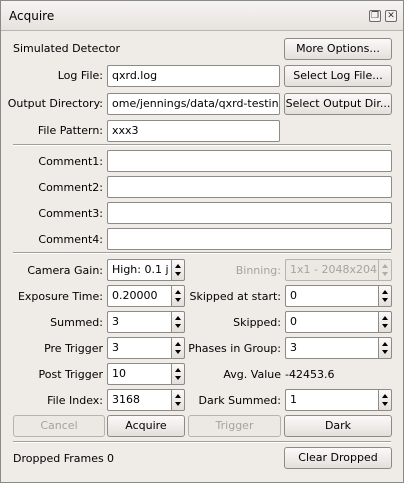  Describe the element at coordinates (55, 103) in the screenshot. I see `output-directory-label: Output Directory:` at that location.